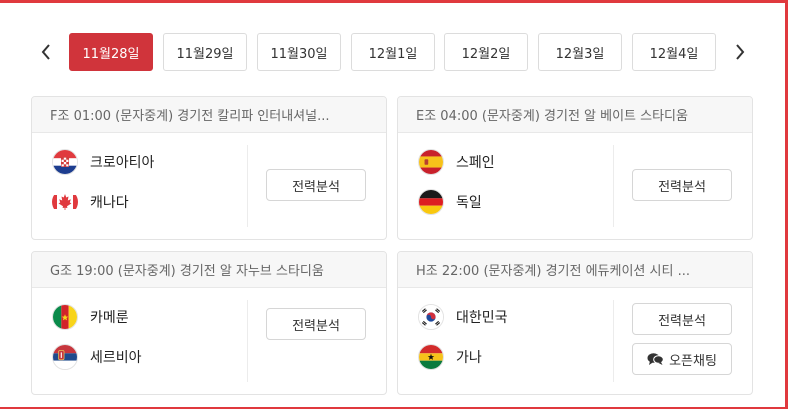 This screenshot has height=409, width=788. What do you see at coordinates (552, 116) in the screenshot?
I see `match-info: E조 04:00 (문자중계) 경기전 알 베이트 스타디움` at bounding box center [552, 116].